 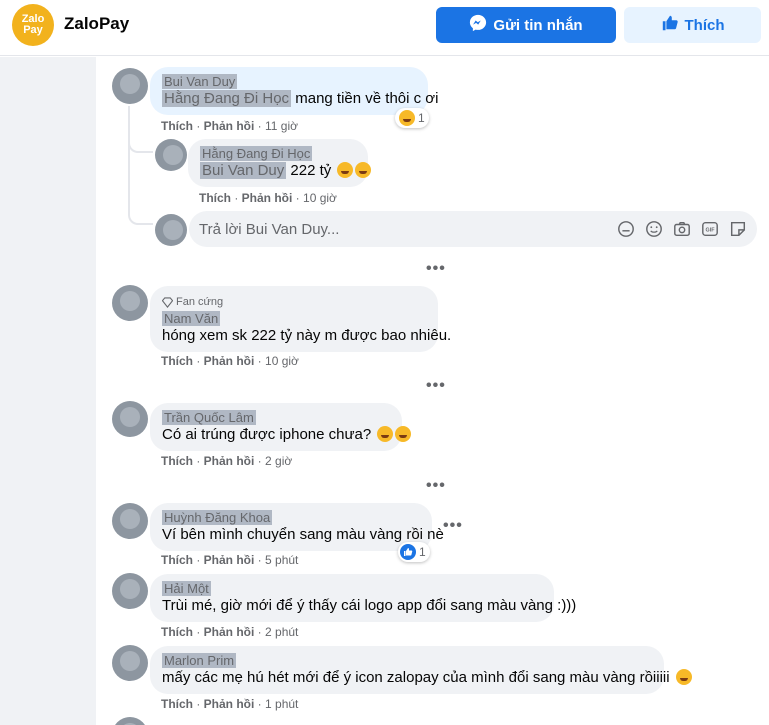 I want to click on like-page-label: Thích, so click(x=704, y=25).